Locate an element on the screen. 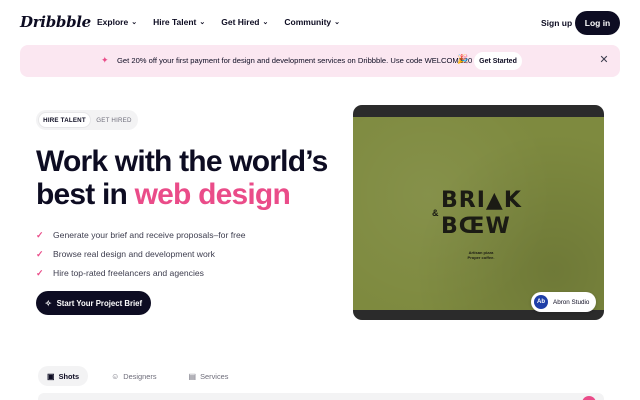 This screenshot has width=640, height=400. nav-hire-talent-label: Hire Talent is located at coordinates (175, 22).